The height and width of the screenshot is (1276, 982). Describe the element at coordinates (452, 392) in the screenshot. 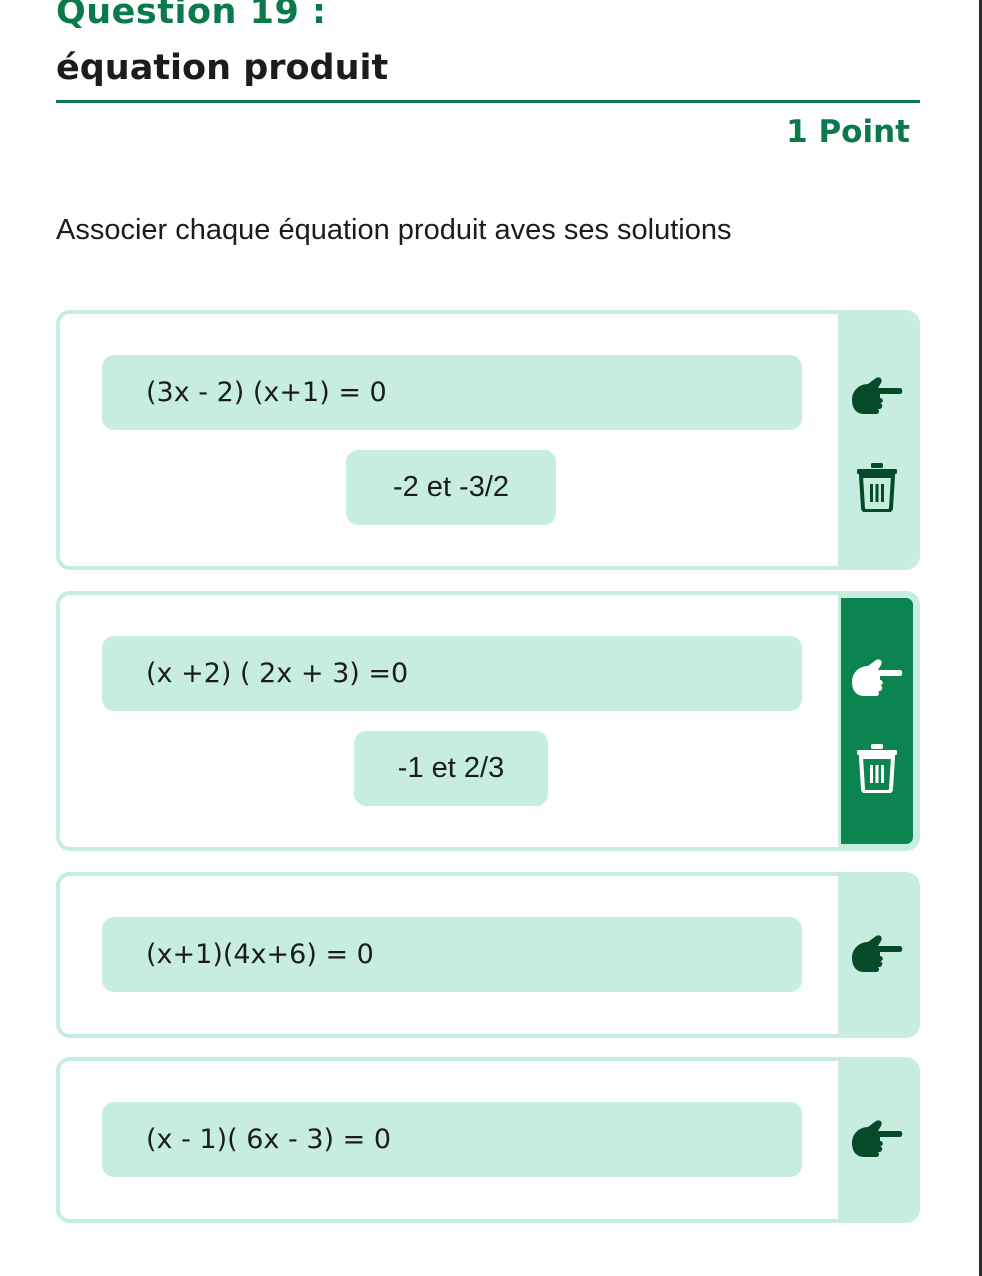

I see `equation-label: (3x - 2) (x+1) = 0` at that location.